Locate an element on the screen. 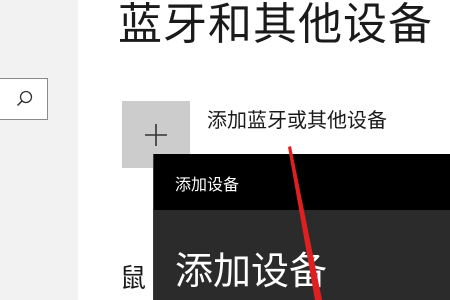 The height and width of the screenshot is (300, 450). search-button is located at coordinates (24, 99).